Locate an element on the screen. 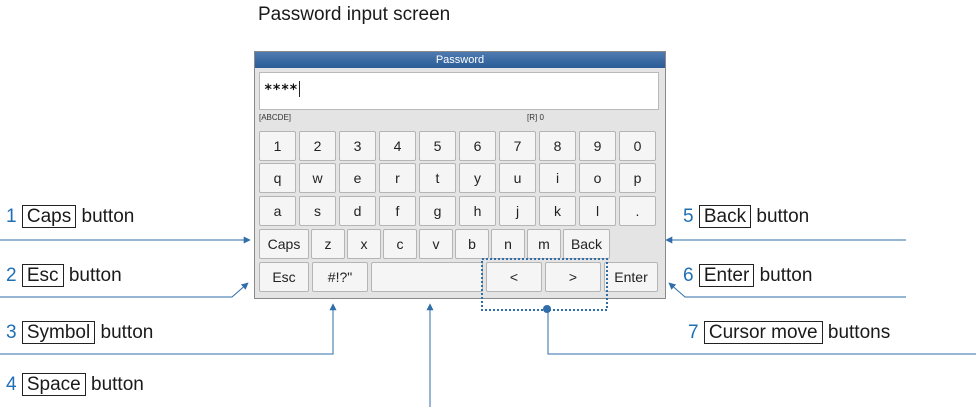  leader-dot is located at coordinates (547, 309).